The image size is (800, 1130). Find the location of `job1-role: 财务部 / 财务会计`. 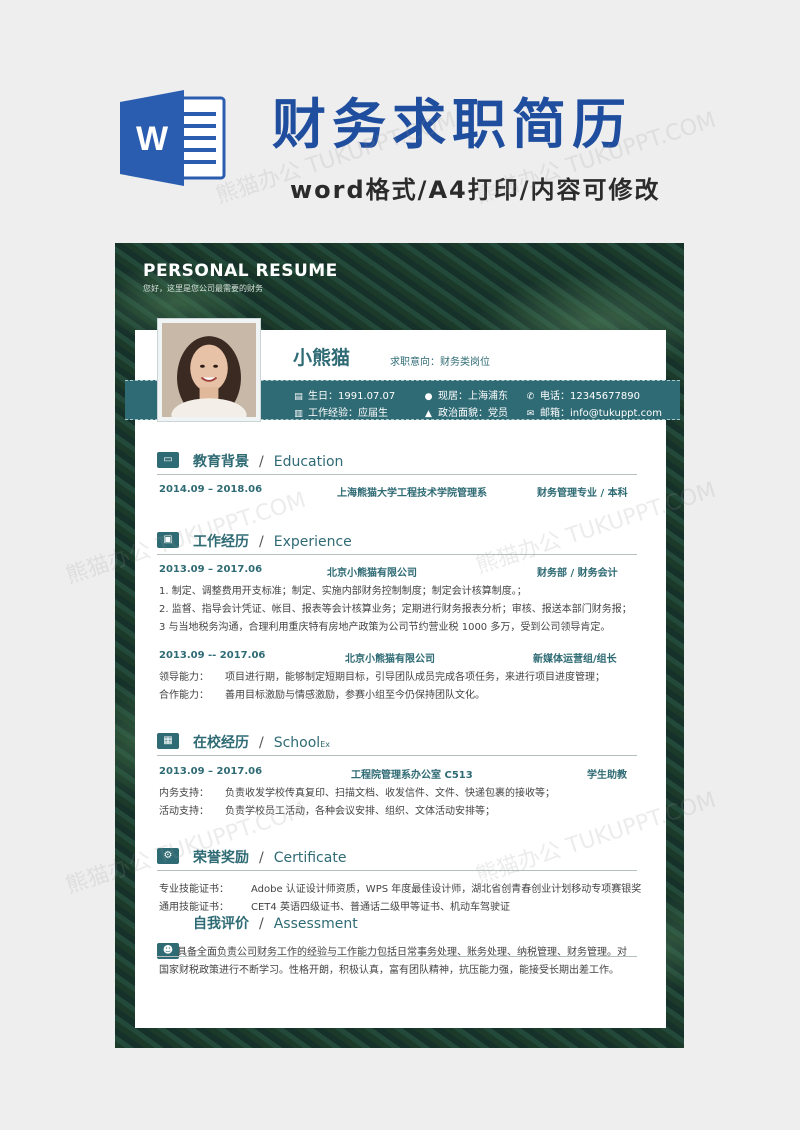

job1-role: 财务部 / 财务会计 is located at coordinates (577, 573).